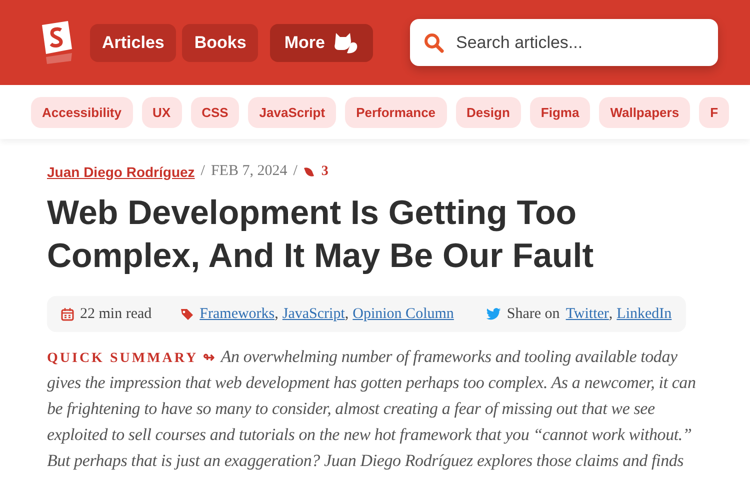 The width and height of the screenshot is (750, 500). I want to click on share-link: LinkedIn, so click(644, 314).